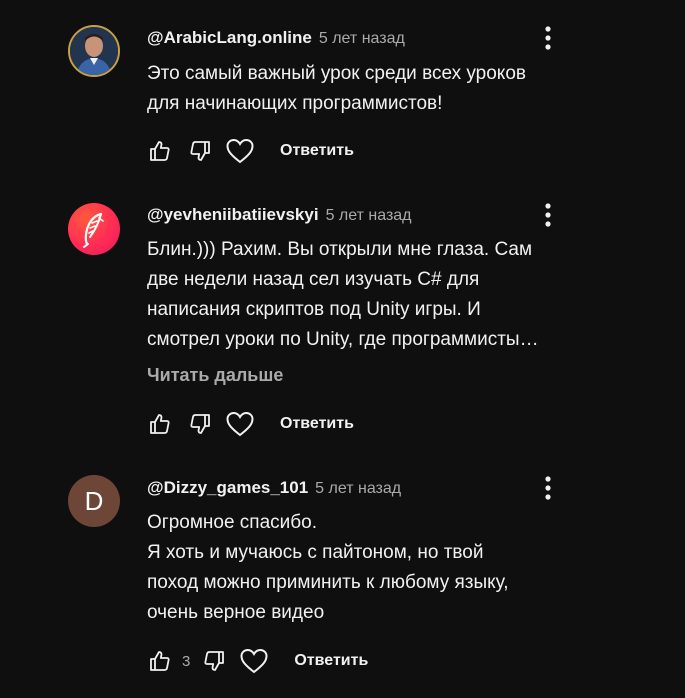  Describe the element at coordinates (229, 38) in the screenshot. I see `comment-author: @ArabicLang.online` at that location.